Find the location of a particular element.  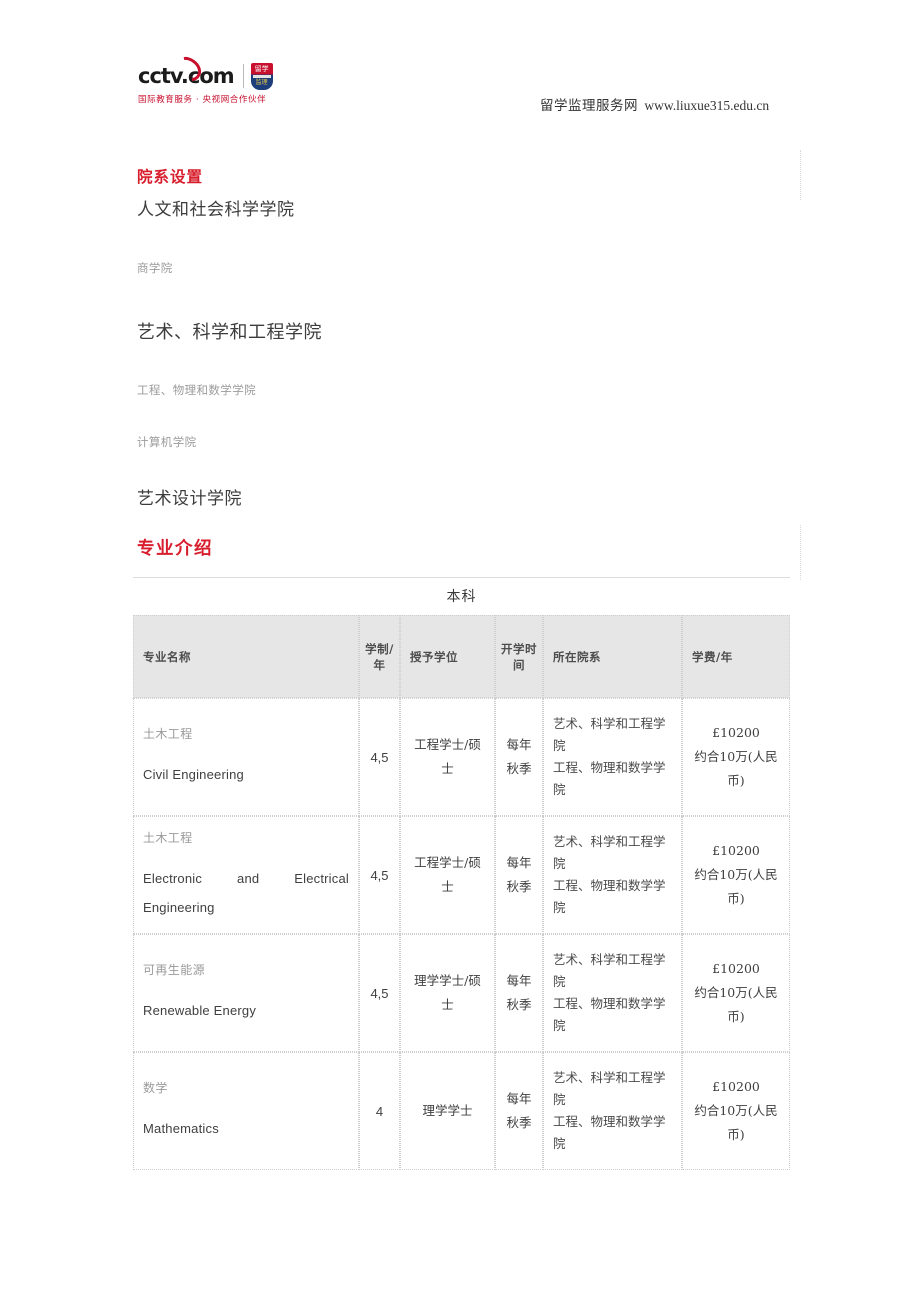

column-header-major-name: 专业名称 is located at coordinates (246, 656).